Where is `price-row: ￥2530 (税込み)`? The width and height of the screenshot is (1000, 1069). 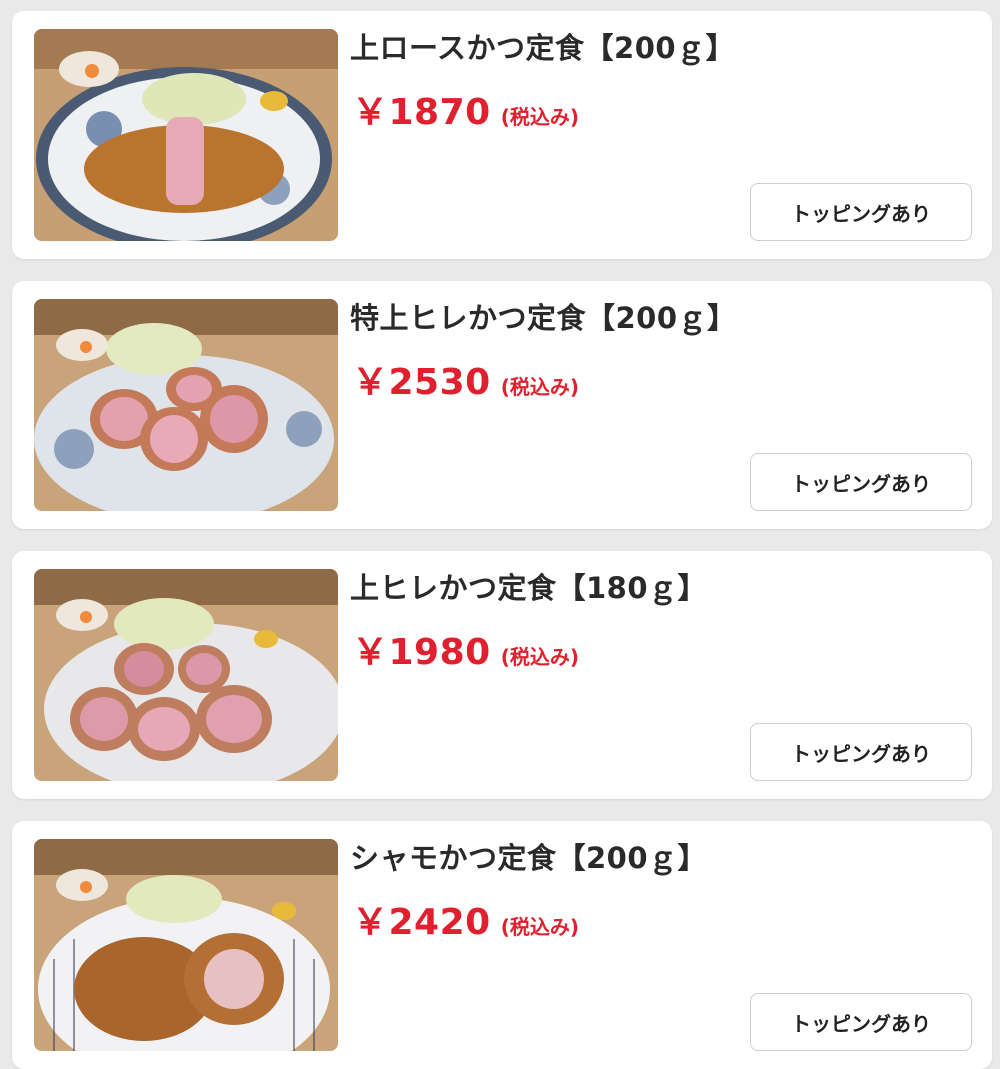
price-row: ￥2530 (税込み) is located at coordinates (465, 379).